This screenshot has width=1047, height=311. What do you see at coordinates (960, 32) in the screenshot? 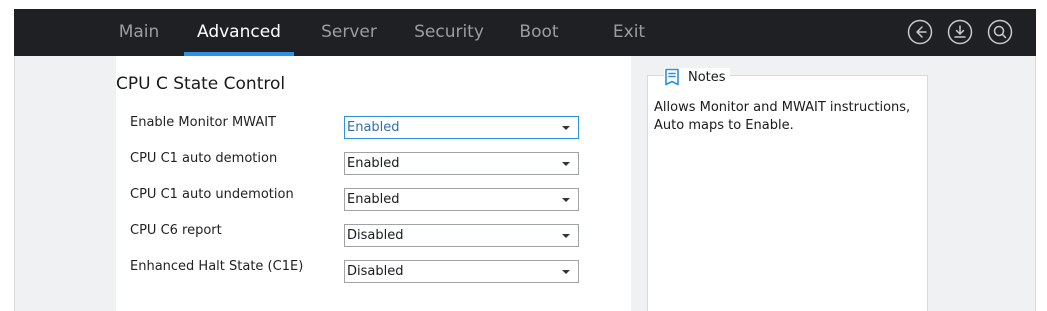
I see `save-download-icon` at bounding box center [960, 32].